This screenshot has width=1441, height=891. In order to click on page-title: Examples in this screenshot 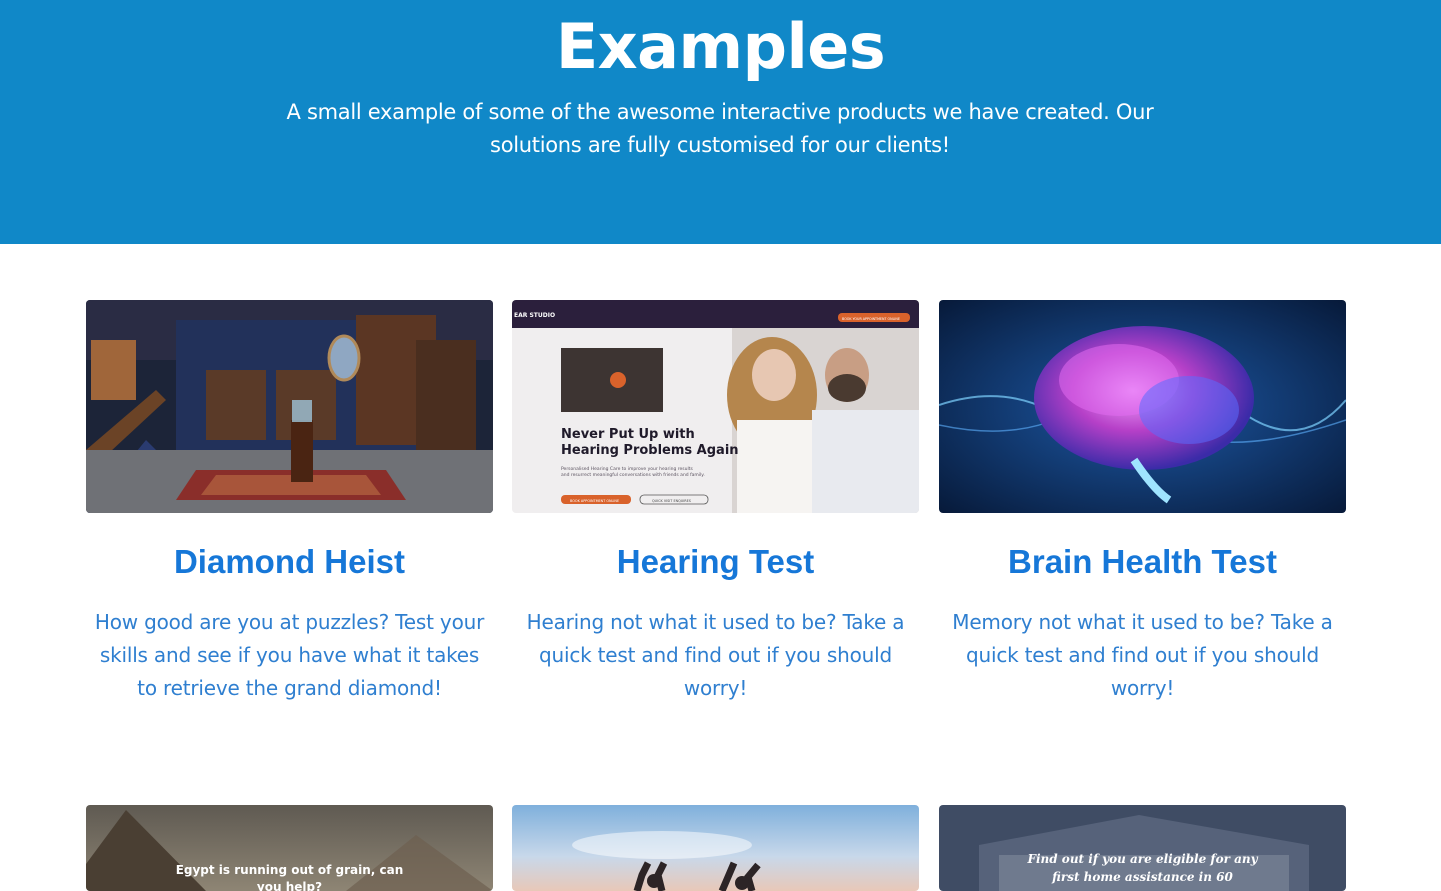, I will do `click(720, 46)`.